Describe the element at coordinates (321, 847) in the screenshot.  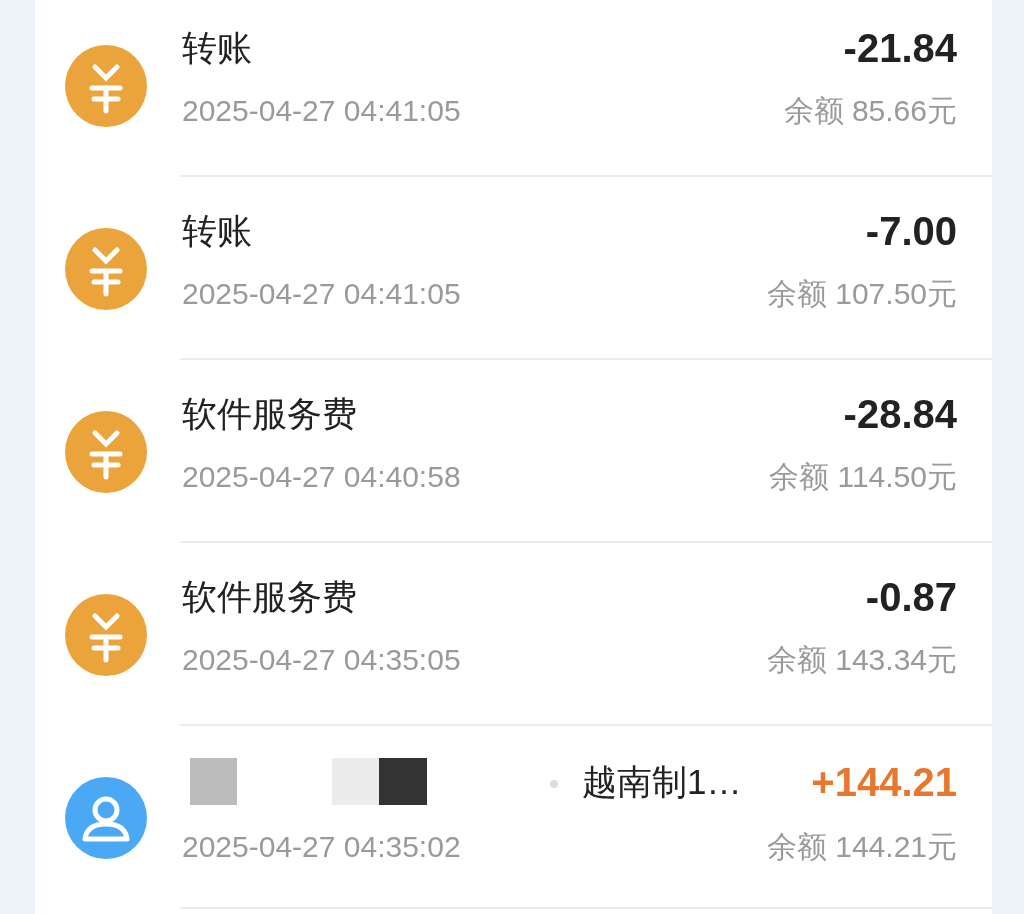
I see `timestamp: 2025-04-27 04:35:02` at that location.